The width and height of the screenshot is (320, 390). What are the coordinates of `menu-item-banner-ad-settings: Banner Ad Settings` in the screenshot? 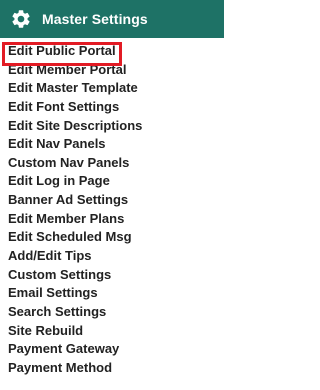 It's located at (112, 200).